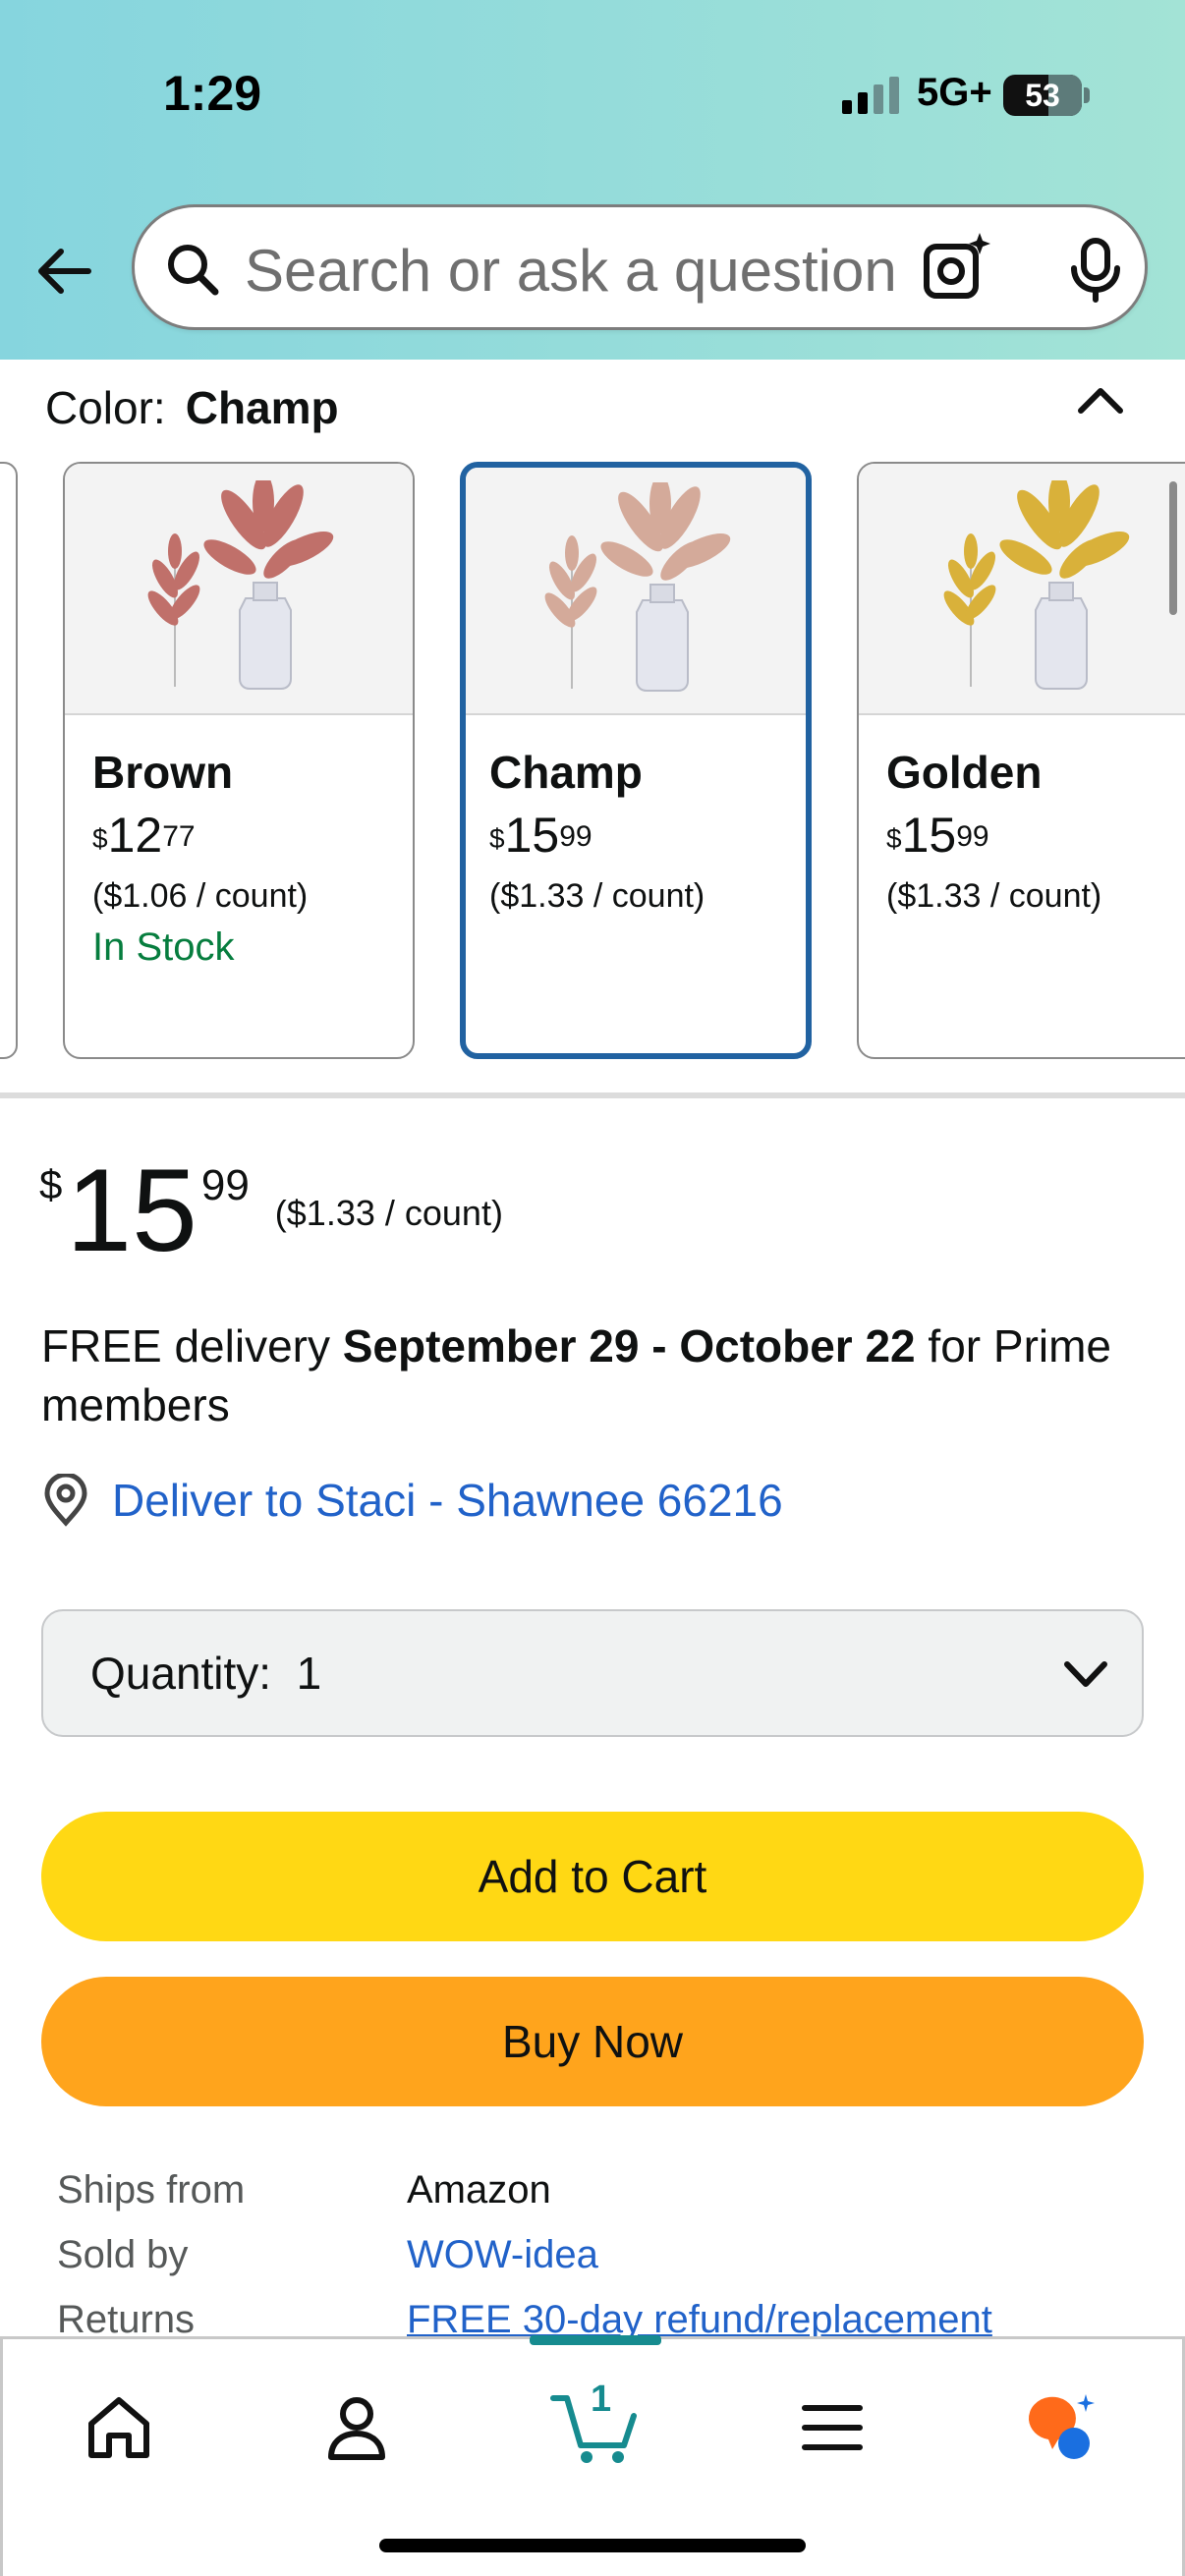 The image size is (1185, 2576). I want to click on swatch-partial-previous, so click(9, 760).